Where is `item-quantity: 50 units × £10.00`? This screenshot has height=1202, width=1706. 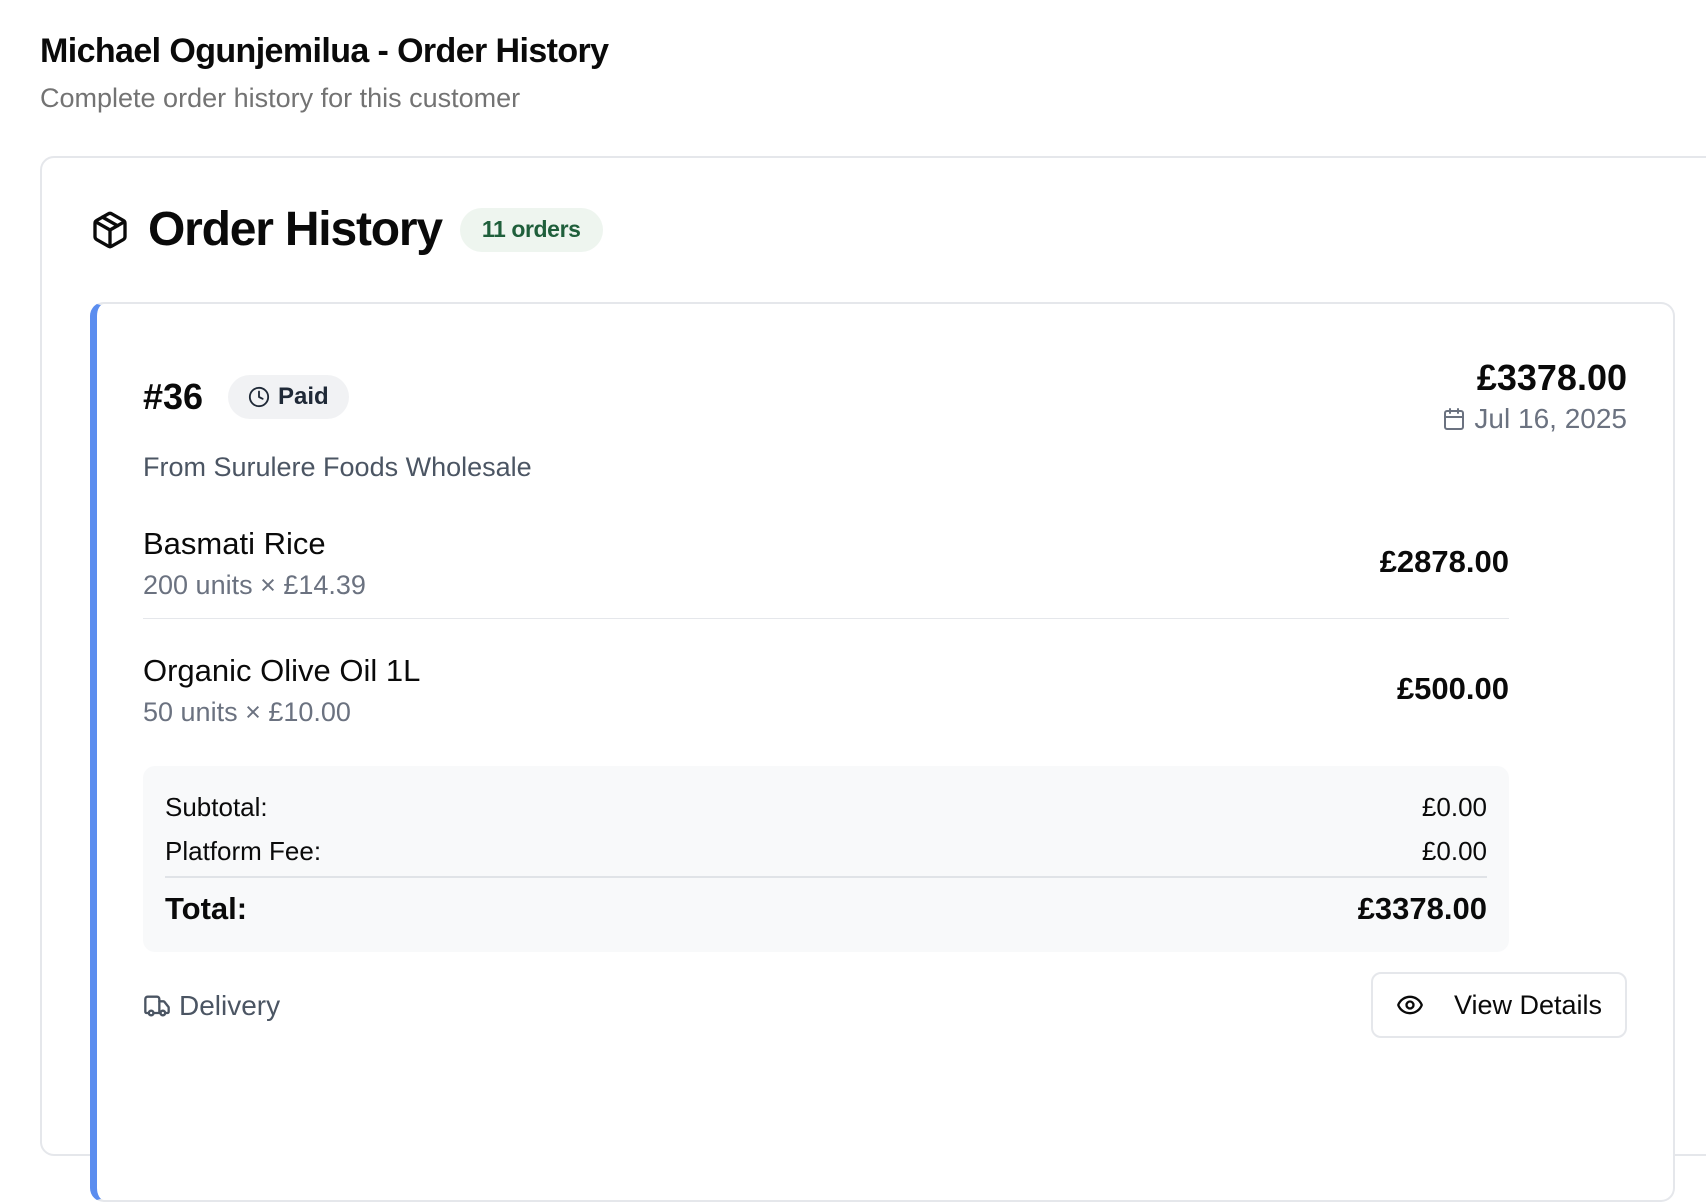
item-quantity: 50 units × £10.00 is located at coordinates (247, 712).